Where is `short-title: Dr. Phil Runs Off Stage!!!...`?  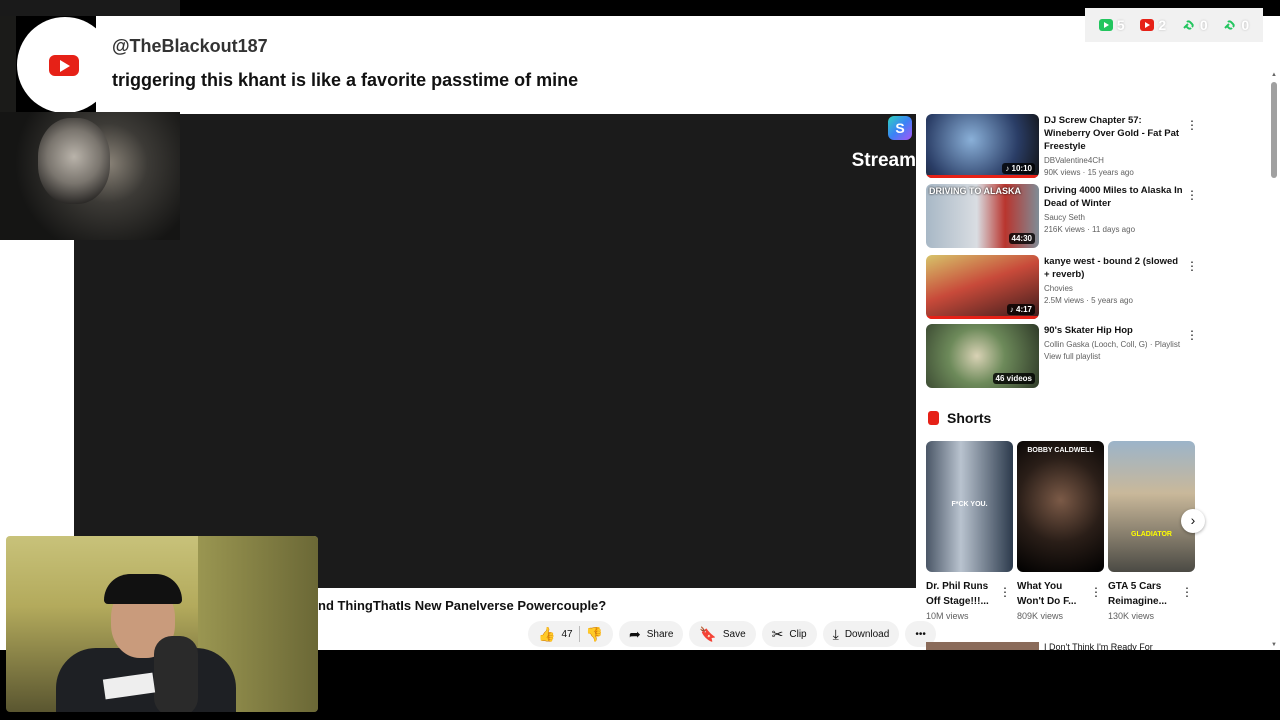
short-title: Dr. Phil Runs Off Stage!!!... is located at coordinates (962, 594).